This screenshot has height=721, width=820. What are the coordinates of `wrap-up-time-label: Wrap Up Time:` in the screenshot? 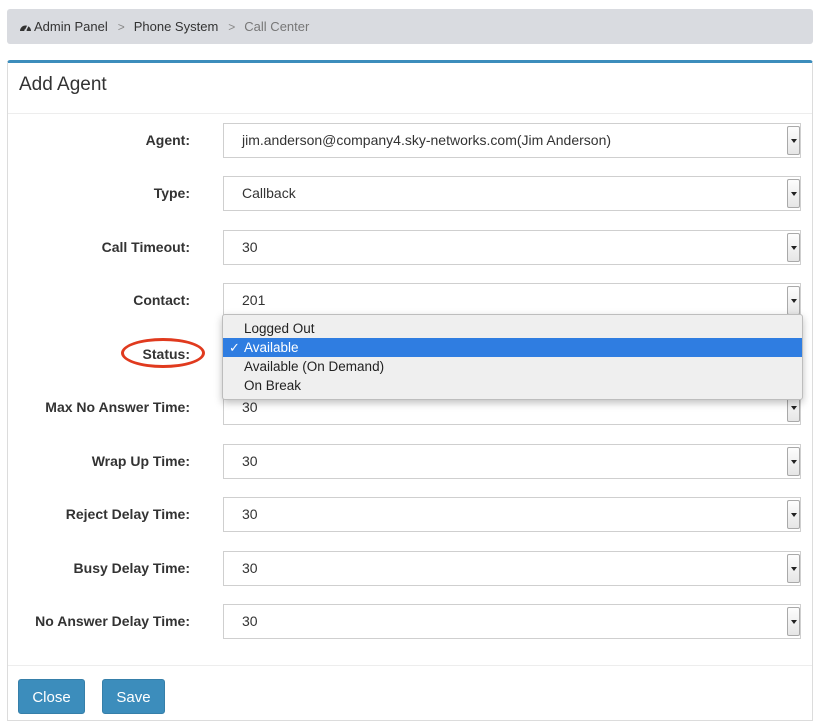 It's located at (140, 461).